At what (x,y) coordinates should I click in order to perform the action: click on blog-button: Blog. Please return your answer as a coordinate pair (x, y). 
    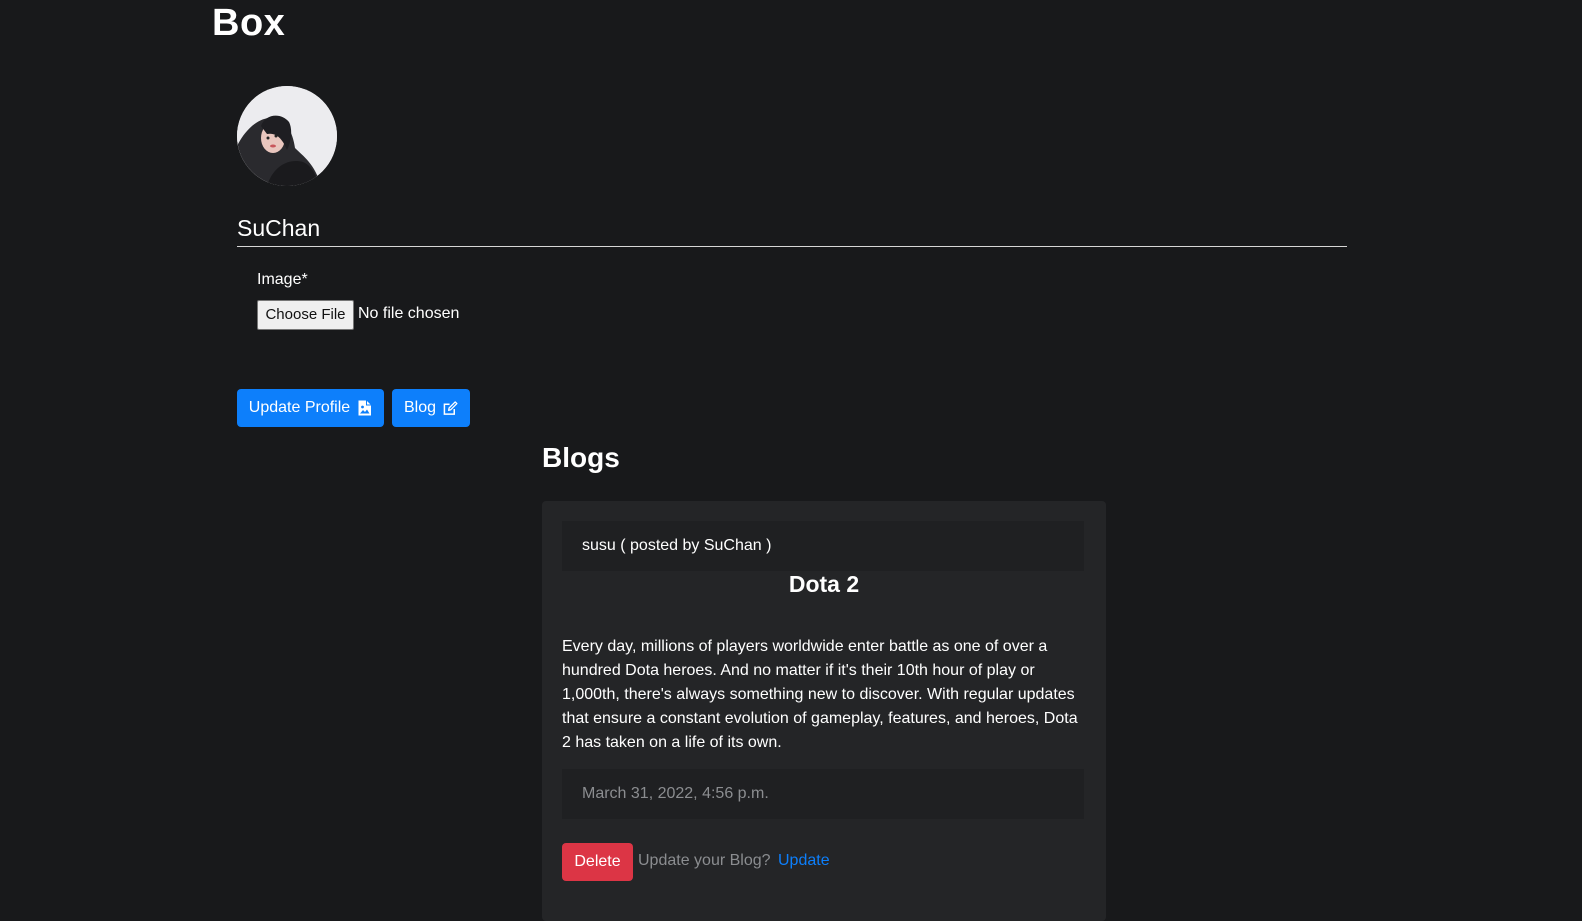
    Looking at the image, I should click on (431, 408).